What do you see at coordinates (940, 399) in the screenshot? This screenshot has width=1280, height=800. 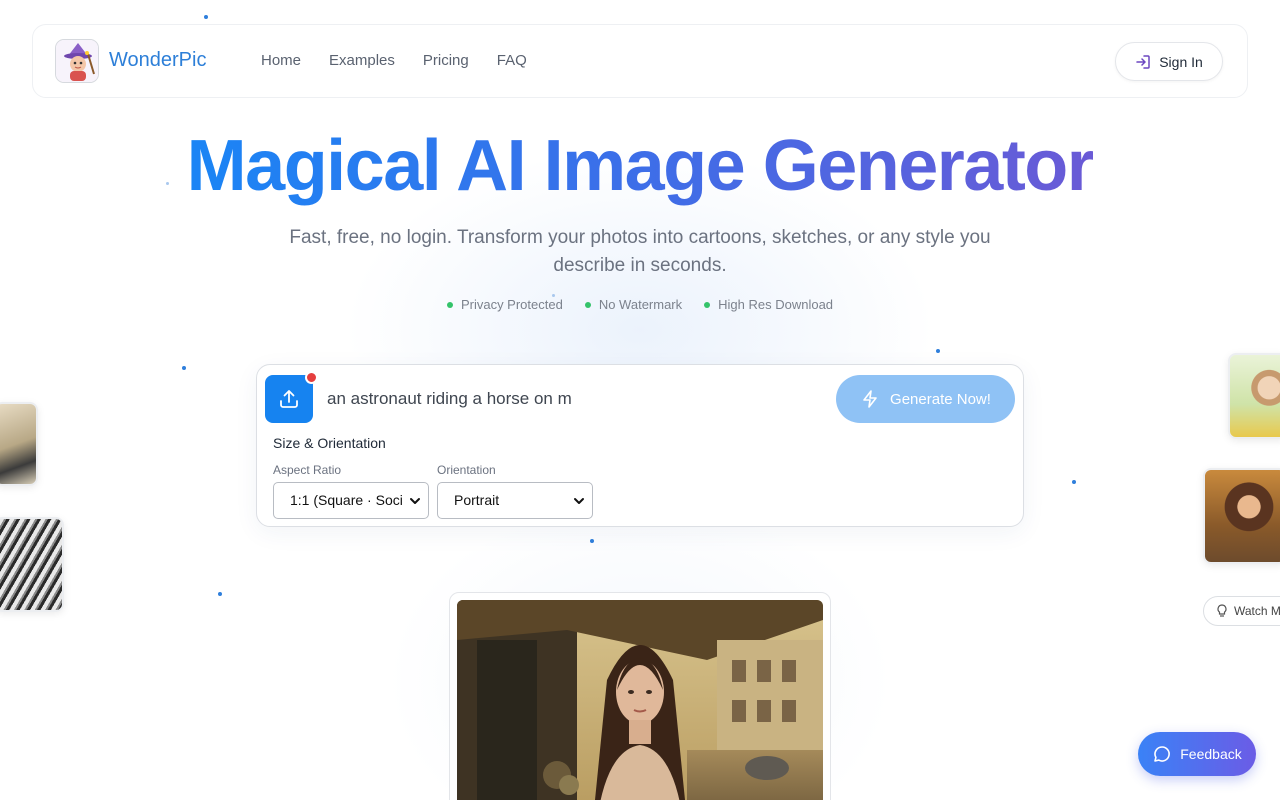 I see `generate-label: Generate Now!` at bounding box center [940, 399].